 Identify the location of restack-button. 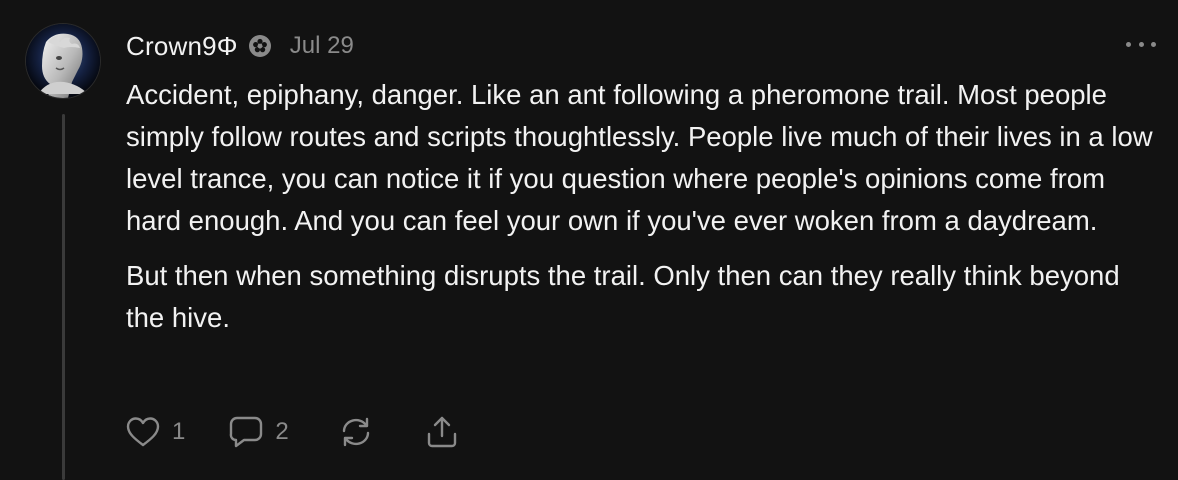
(356, 432).